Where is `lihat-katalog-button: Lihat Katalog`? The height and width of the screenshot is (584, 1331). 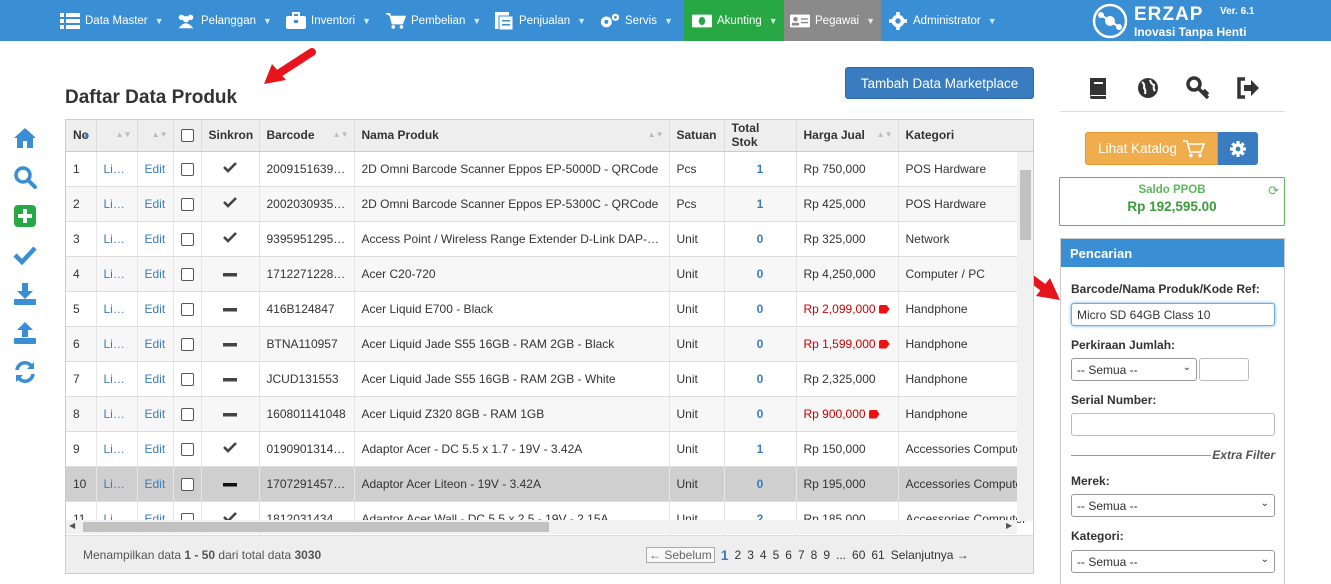 lihat-katalog-button: Lihat Katalog is located at coordinates (1151, 148).